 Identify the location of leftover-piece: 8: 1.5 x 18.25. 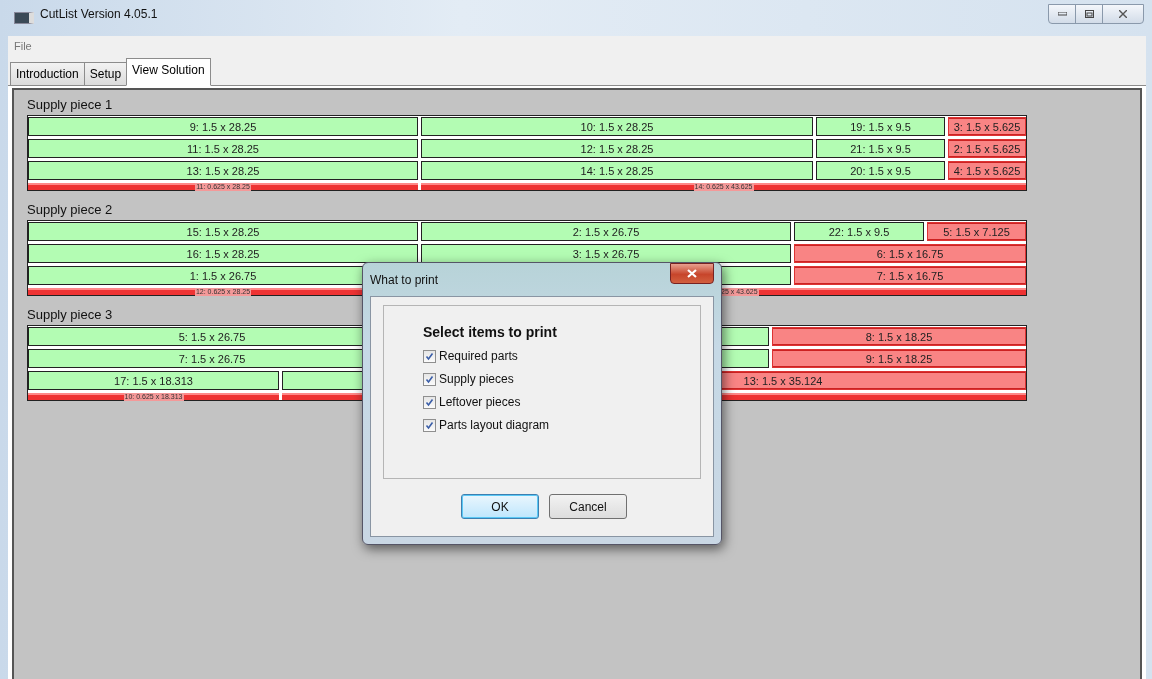
(899, 336).